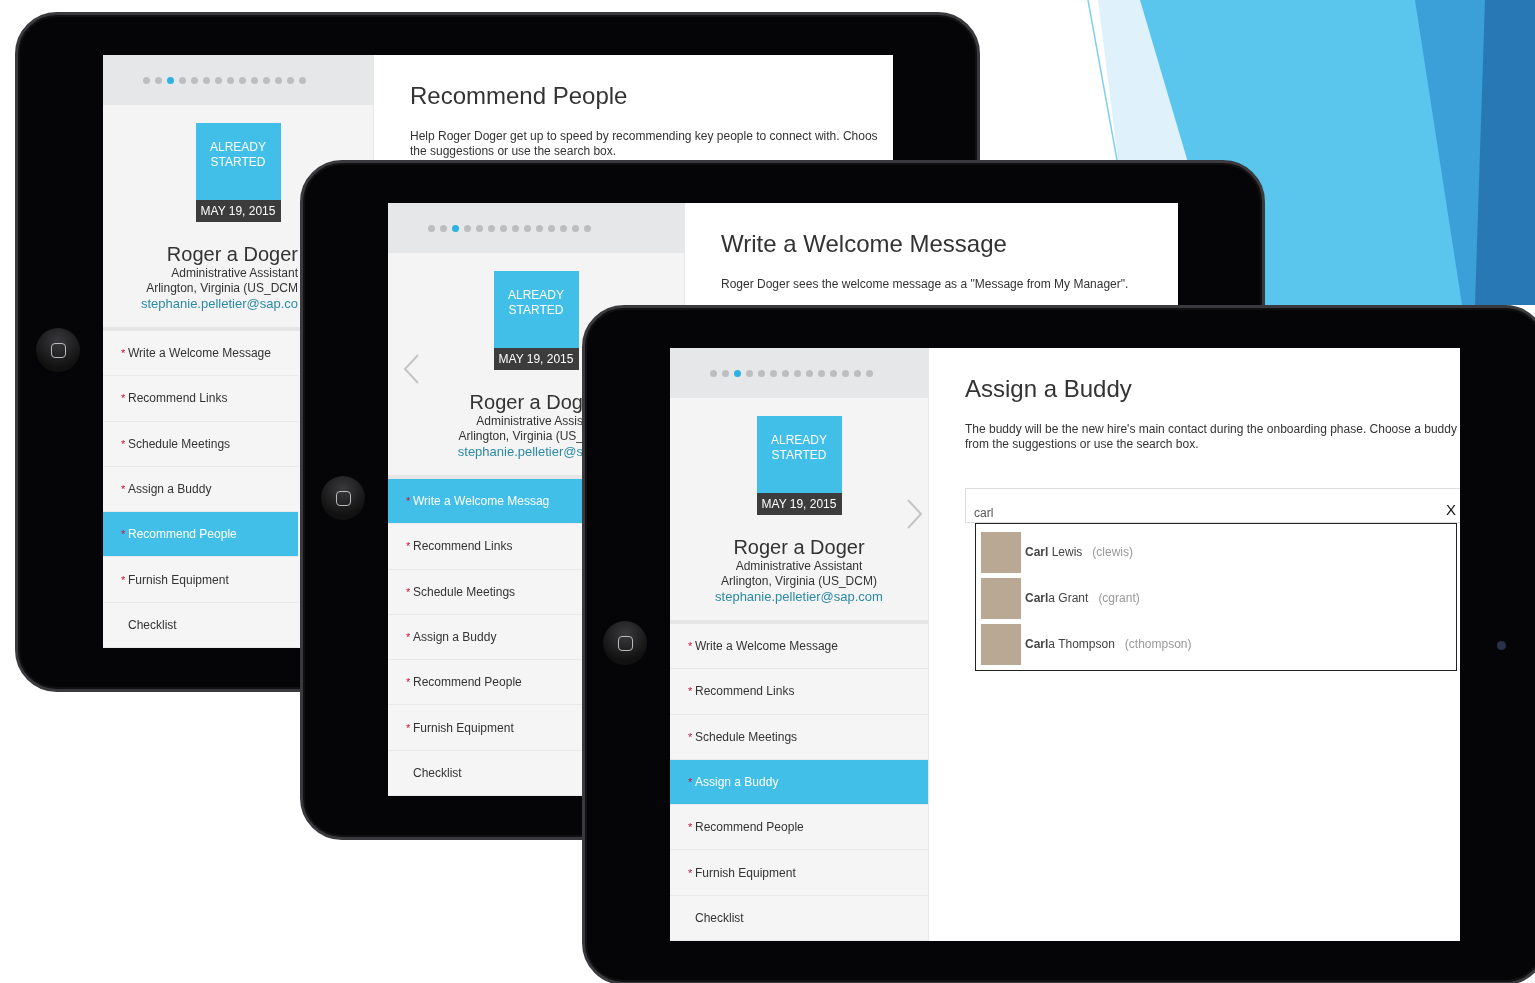  I want to click on username-text: (cgrant), so click(1119, 598).